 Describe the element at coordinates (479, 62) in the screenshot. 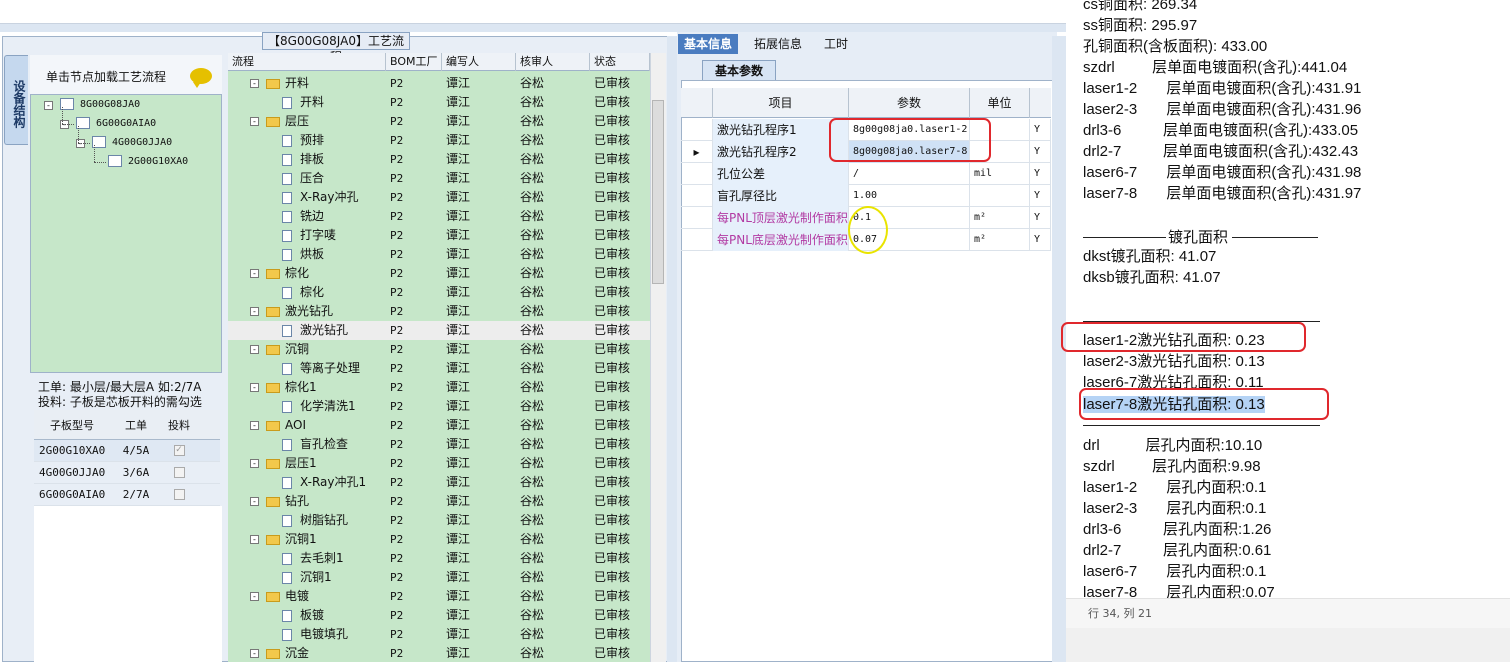

I see `flow-column-header: 编写人` at that location.